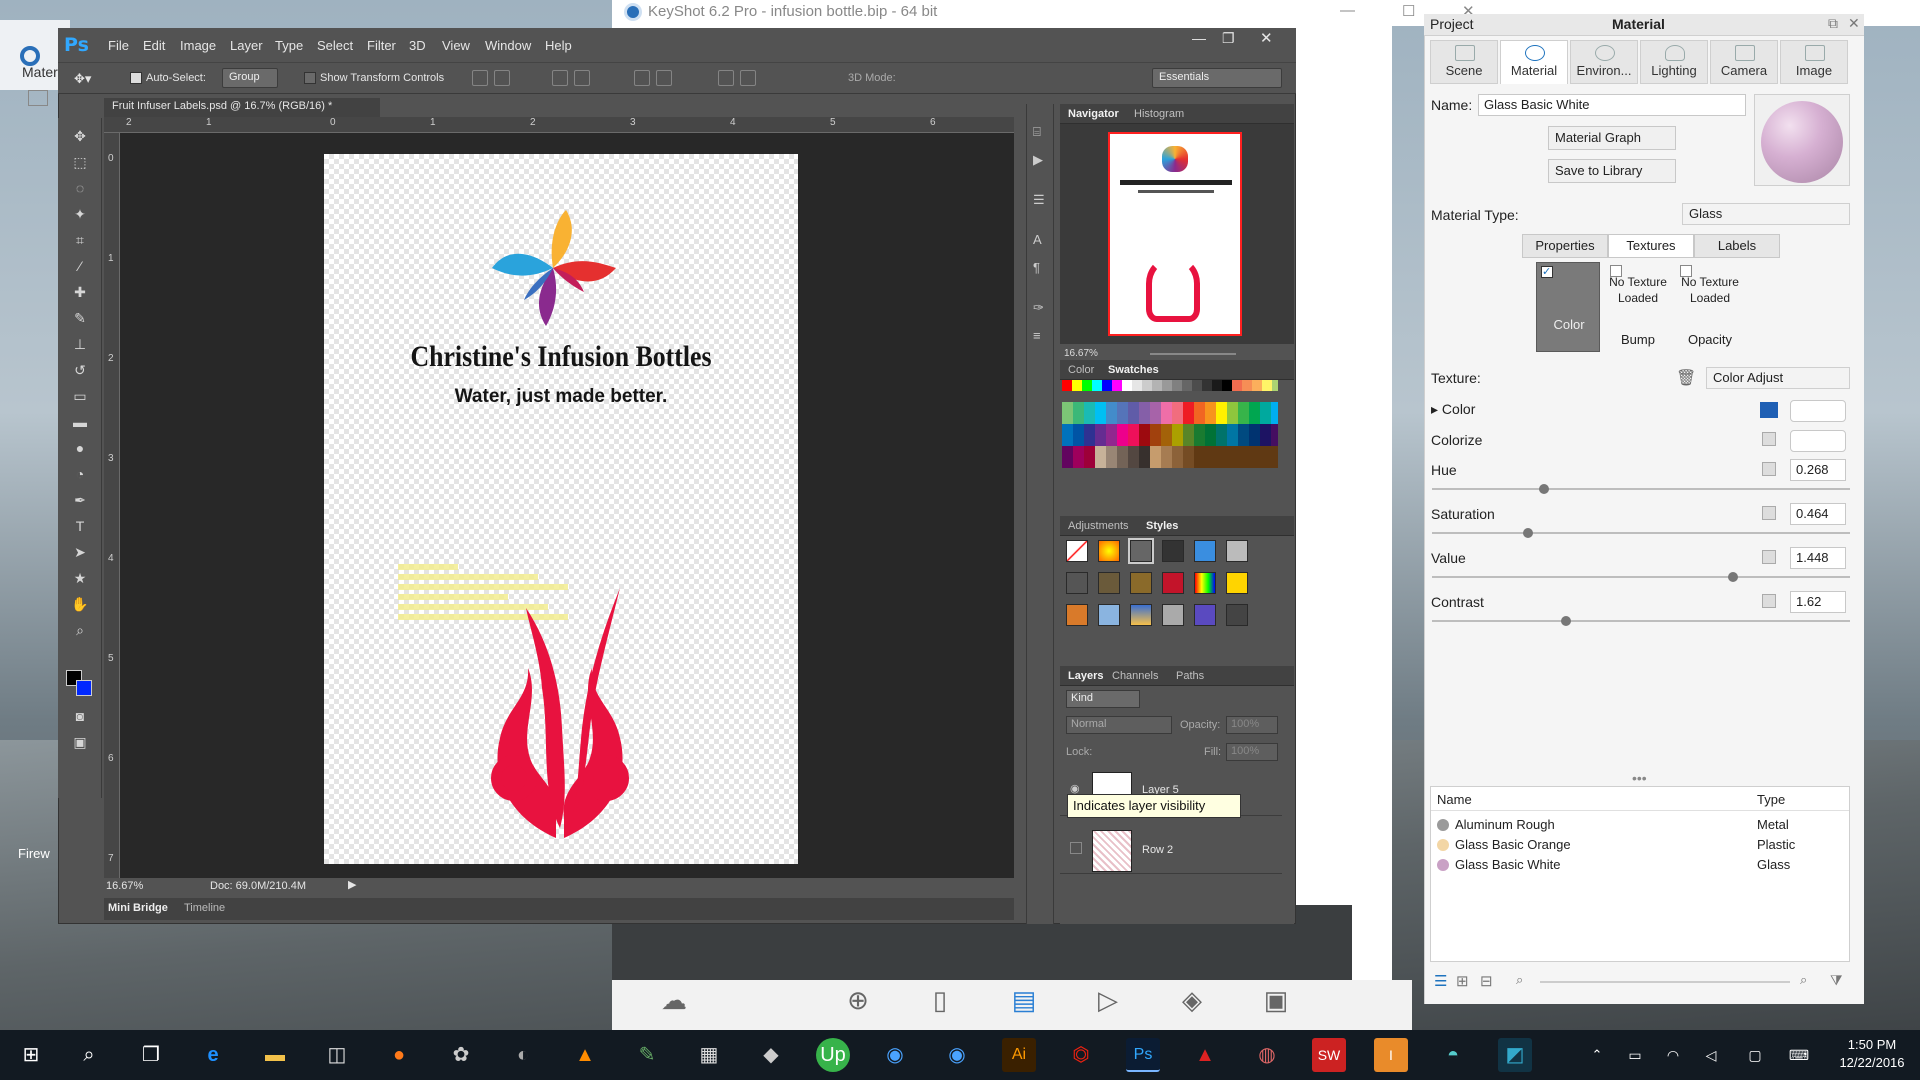 This screenshot has width=1920, height=1080. I want to click on zoom-in-icon: ⌕, so click(1803, 980).